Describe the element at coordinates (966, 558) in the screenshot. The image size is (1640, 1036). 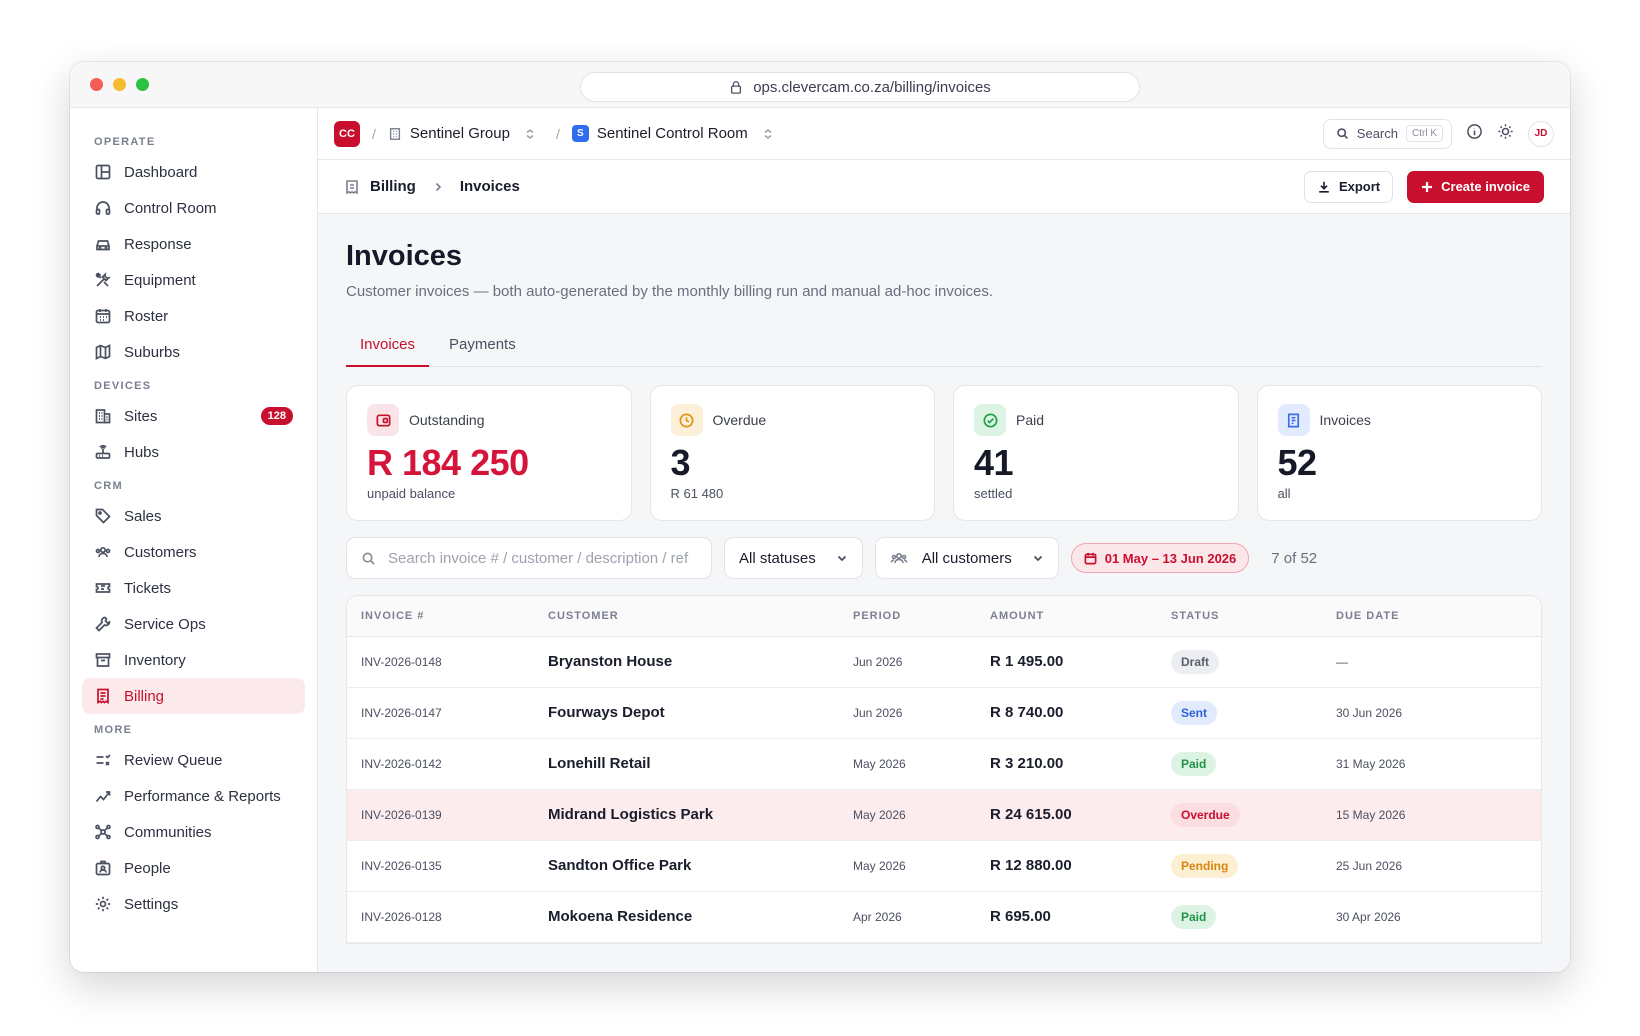
I see `customer-filter-select: All customers` at that location.